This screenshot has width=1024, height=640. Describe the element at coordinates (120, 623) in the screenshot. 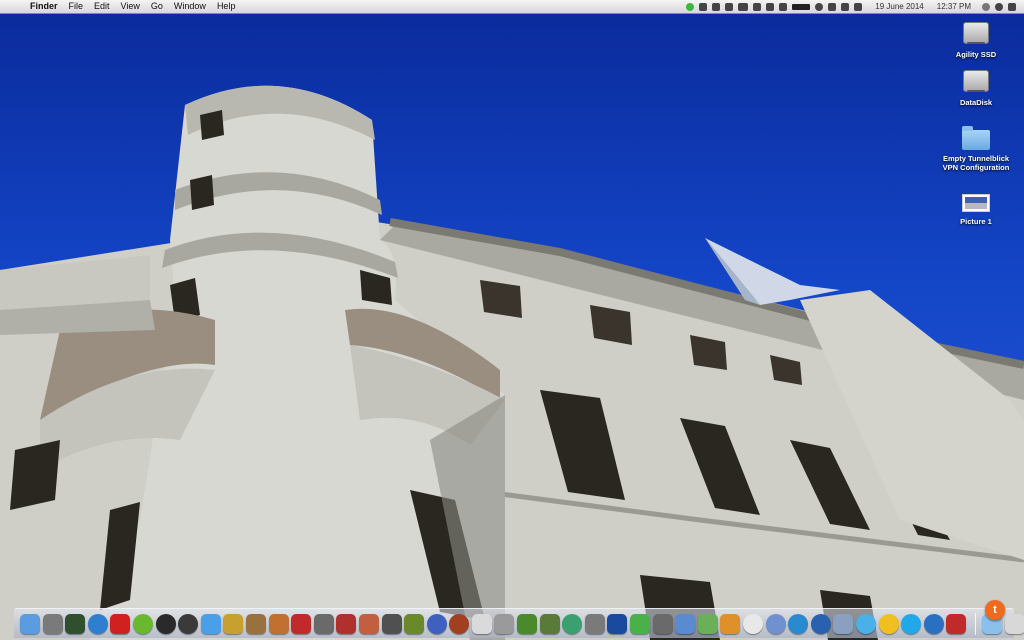

I see `red-app-icon` at that location.